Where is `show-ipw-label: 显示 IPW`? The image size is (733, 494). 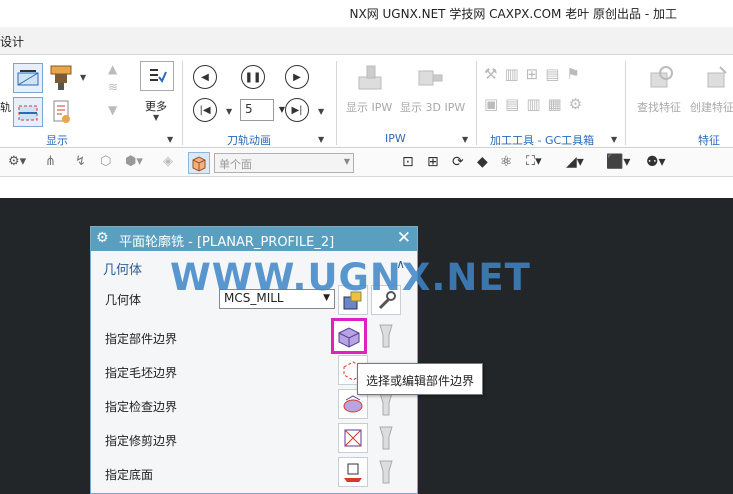
show-ipw-label: 显示 IPW is located at coordinates (369, 107).